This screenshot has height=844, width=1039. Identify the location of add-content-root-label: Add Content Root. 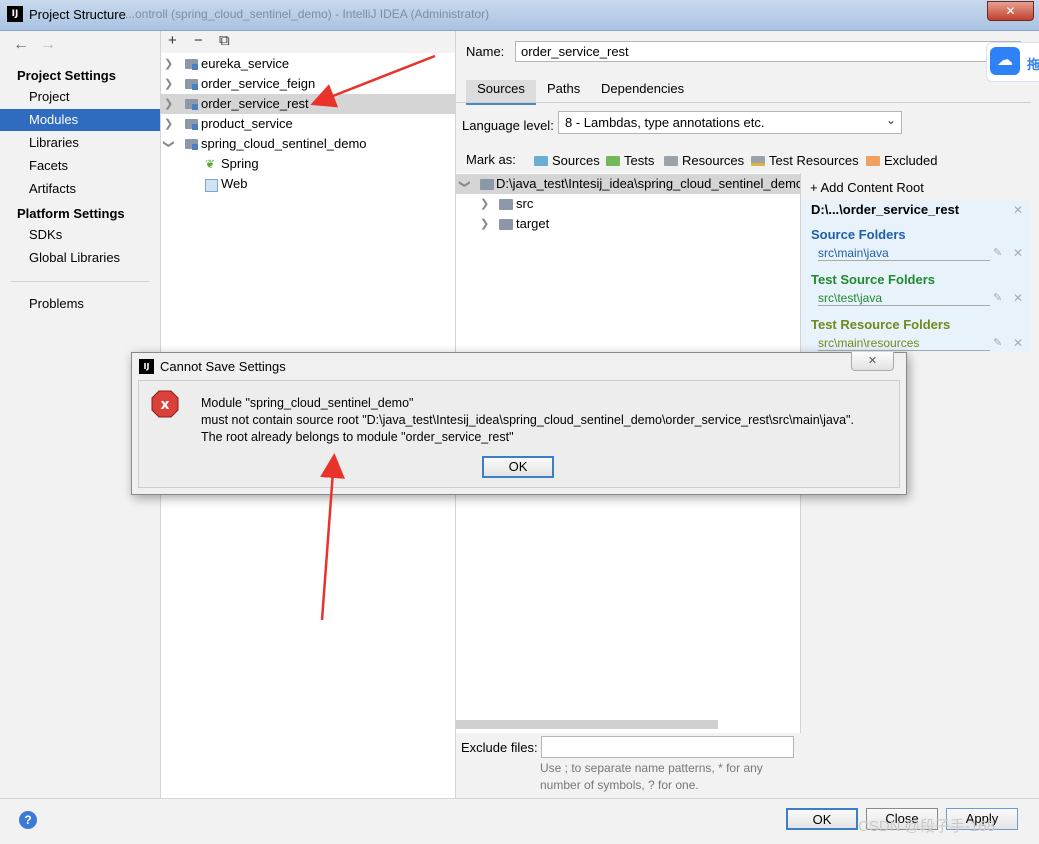
(872, 187).